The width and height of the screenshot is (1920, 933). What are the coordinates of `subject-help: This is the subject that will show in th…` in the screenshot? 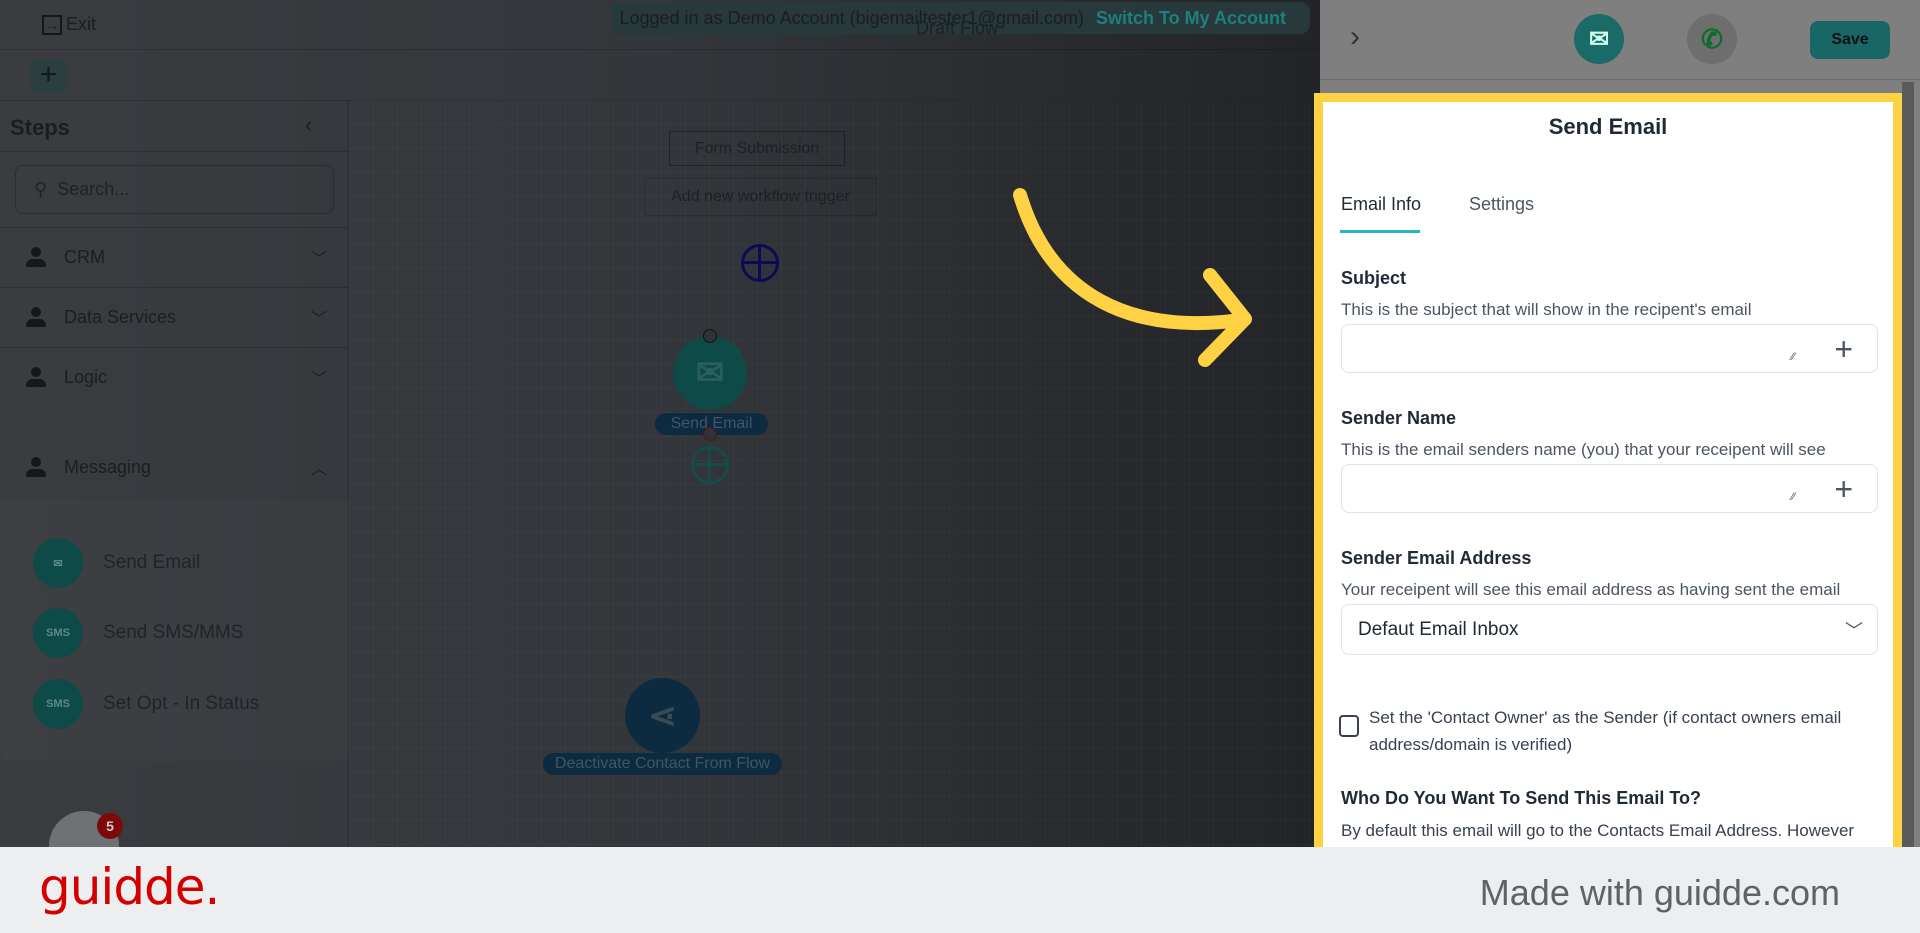 It's located at (1546, 309).